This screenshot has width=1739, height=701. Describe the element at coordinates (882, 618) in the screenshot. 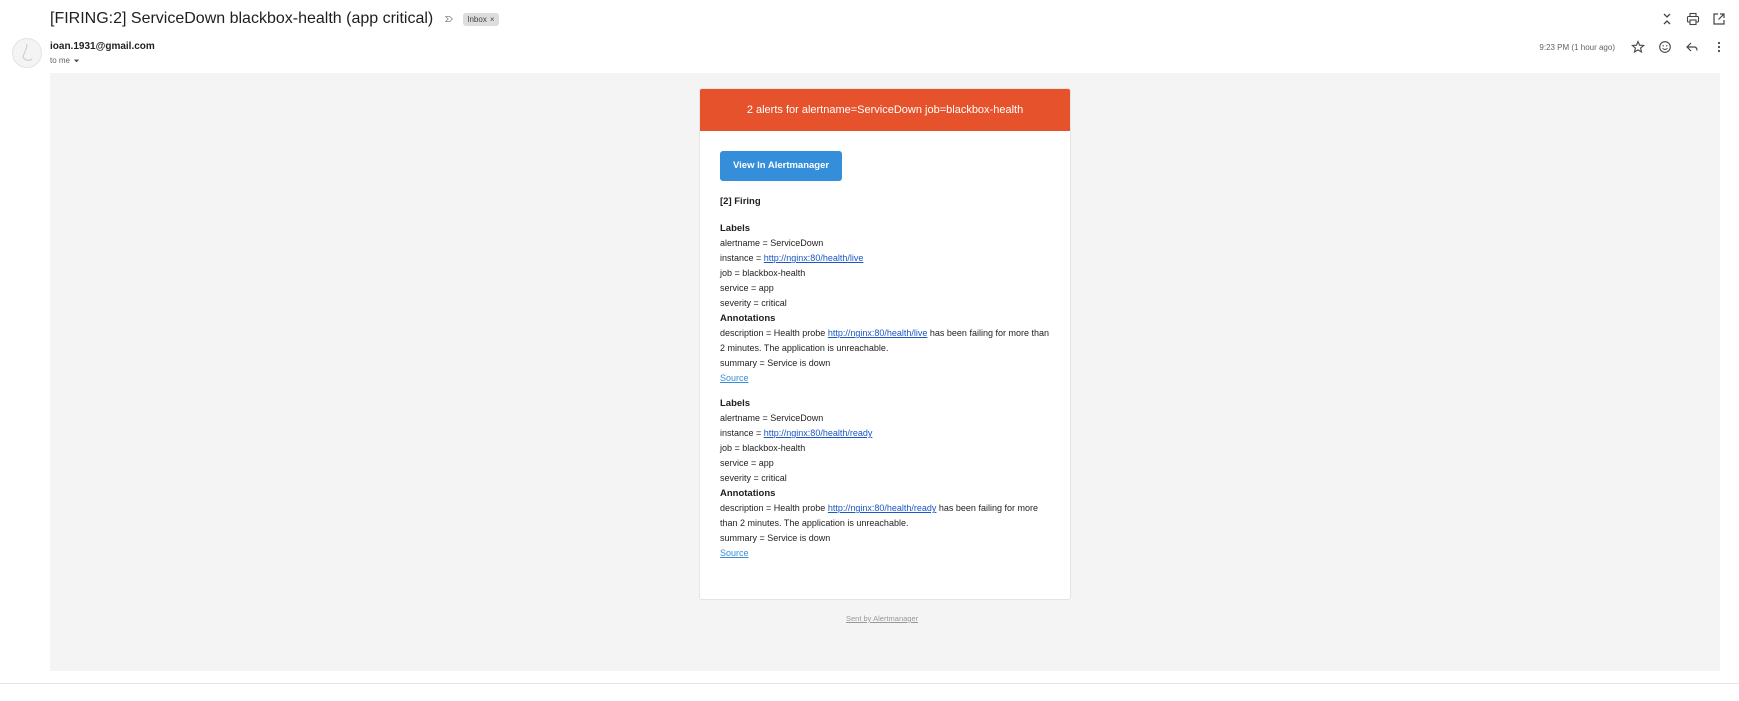

I see `sent-by-alertmanager-link: Sent by Alertmanager` at that location.